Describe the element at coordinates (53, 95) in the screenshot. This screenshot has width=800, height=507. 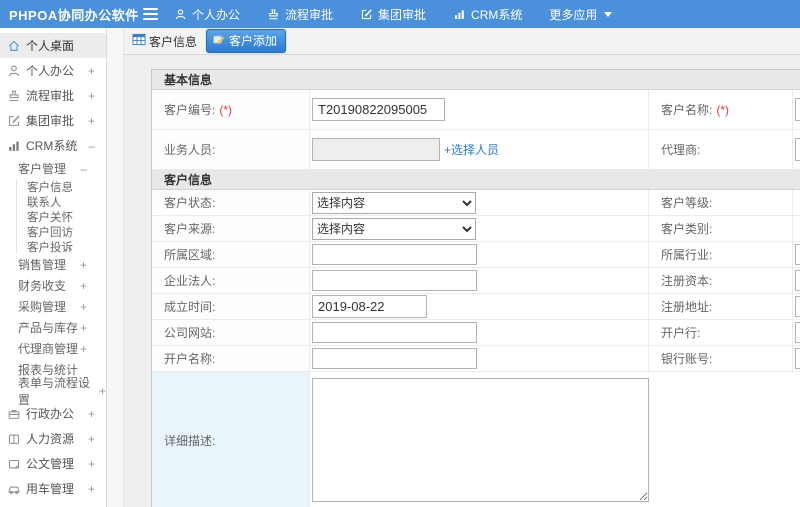
I see `sidebar-item-workflow-approval: 流程审批 +` at that location.